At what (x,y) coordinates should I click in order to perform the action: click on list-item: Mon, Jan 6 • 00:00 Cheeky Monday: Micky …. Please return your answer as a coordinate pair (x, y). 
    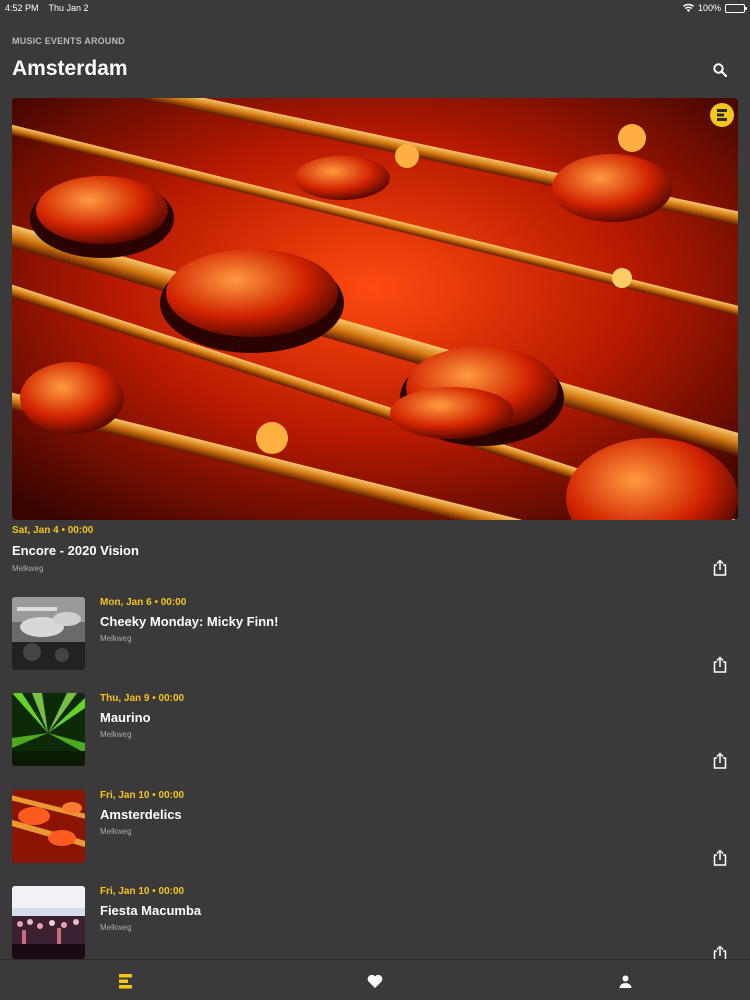
    Looking at the image, I should click on (375, 642).